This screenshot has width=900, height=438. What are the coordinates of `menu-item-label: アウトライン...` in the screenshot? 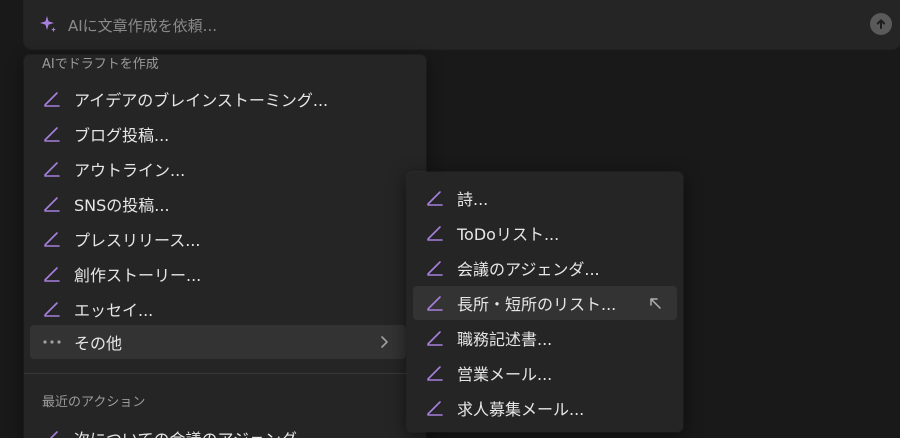 It's located at (130, 170).